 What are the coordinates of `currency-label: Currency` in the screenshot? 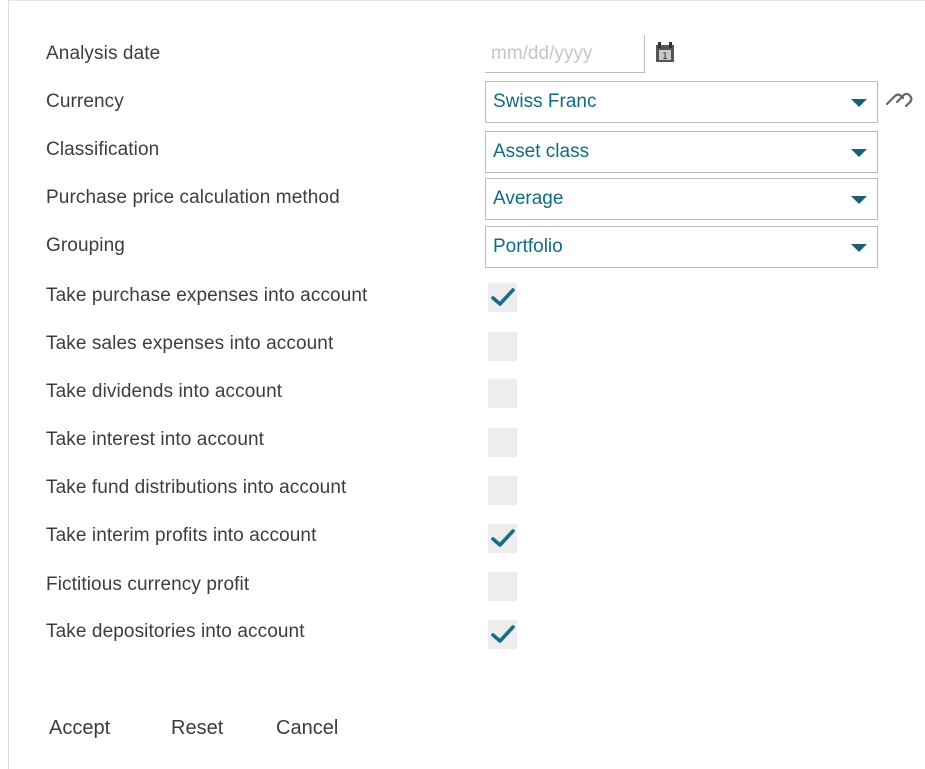 It's located at (85, 101).